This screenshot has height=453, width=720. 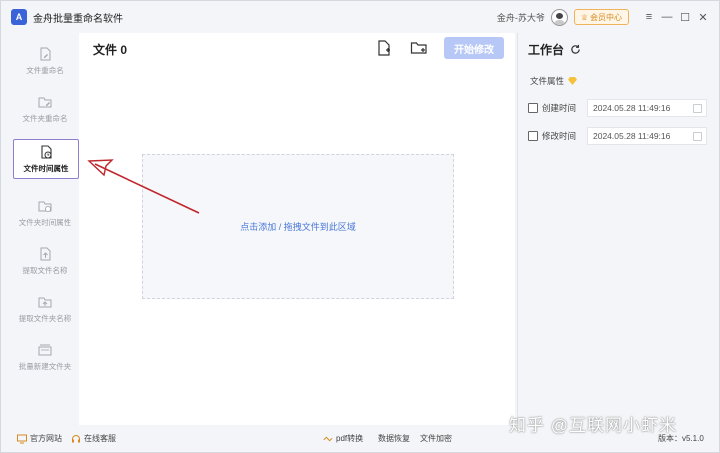 What do you see at coordinates (584, 17) in the screenshot?
I see `crown-icon: ♕` at bounding box center [584, 17].